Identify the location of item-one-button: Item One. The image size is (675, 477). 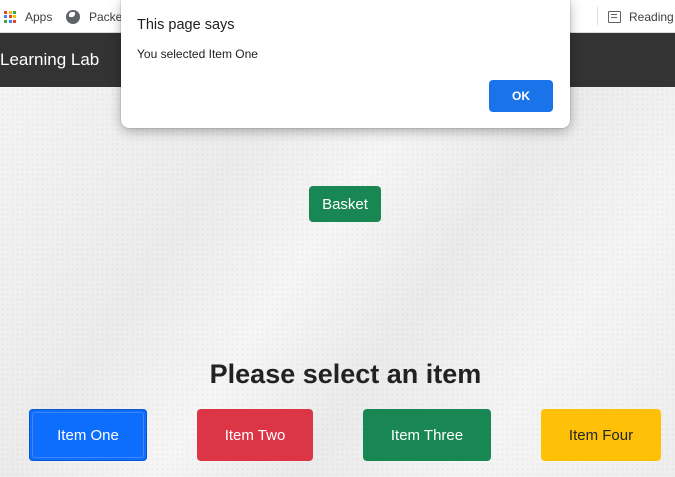
(88, 435).